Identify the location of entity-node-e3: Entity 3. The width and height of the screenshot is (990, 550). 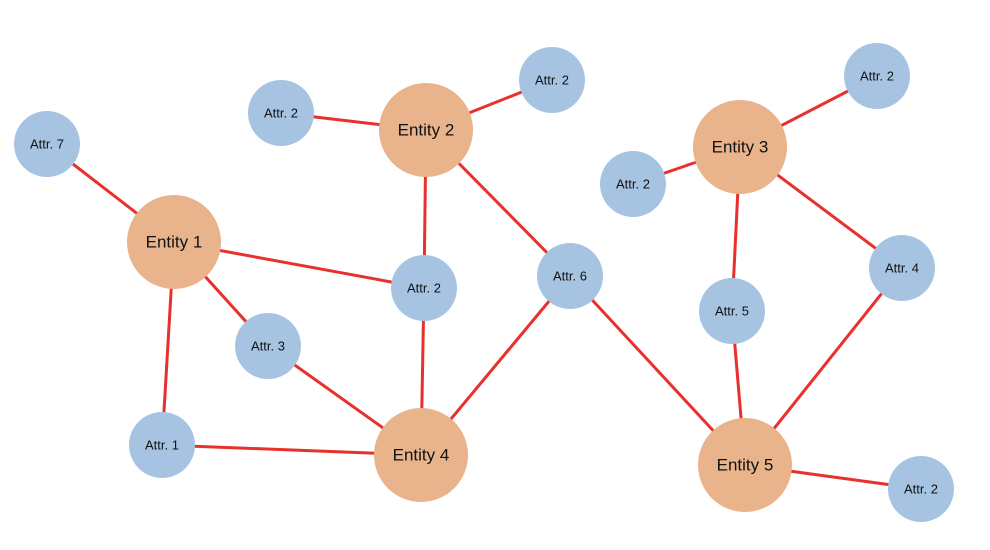
(740, 147).